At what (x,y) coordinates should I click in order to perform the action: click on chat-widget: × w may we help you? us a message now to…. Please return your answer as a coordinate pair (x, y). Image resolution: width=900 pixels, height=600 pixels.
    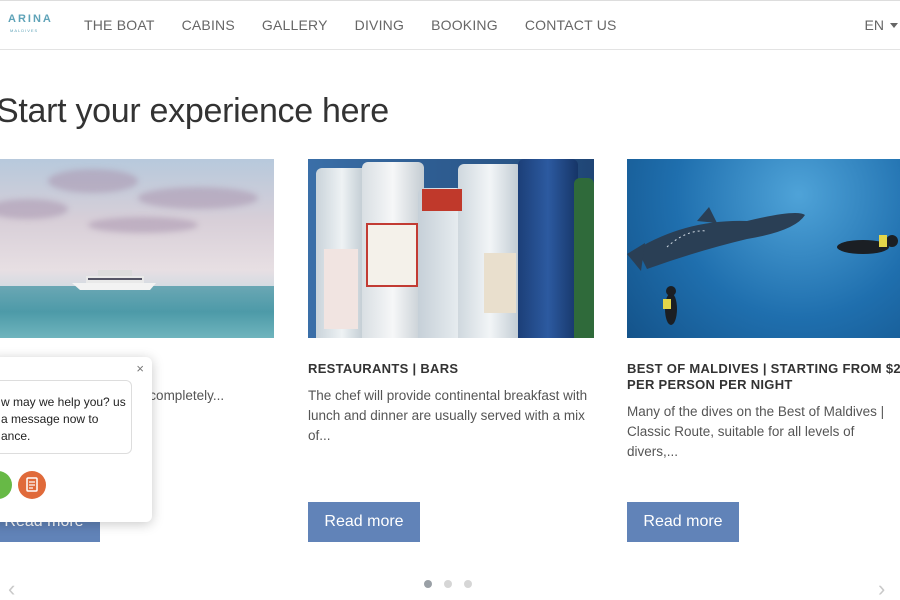
    Looking at the image, I should click on (76, 439).